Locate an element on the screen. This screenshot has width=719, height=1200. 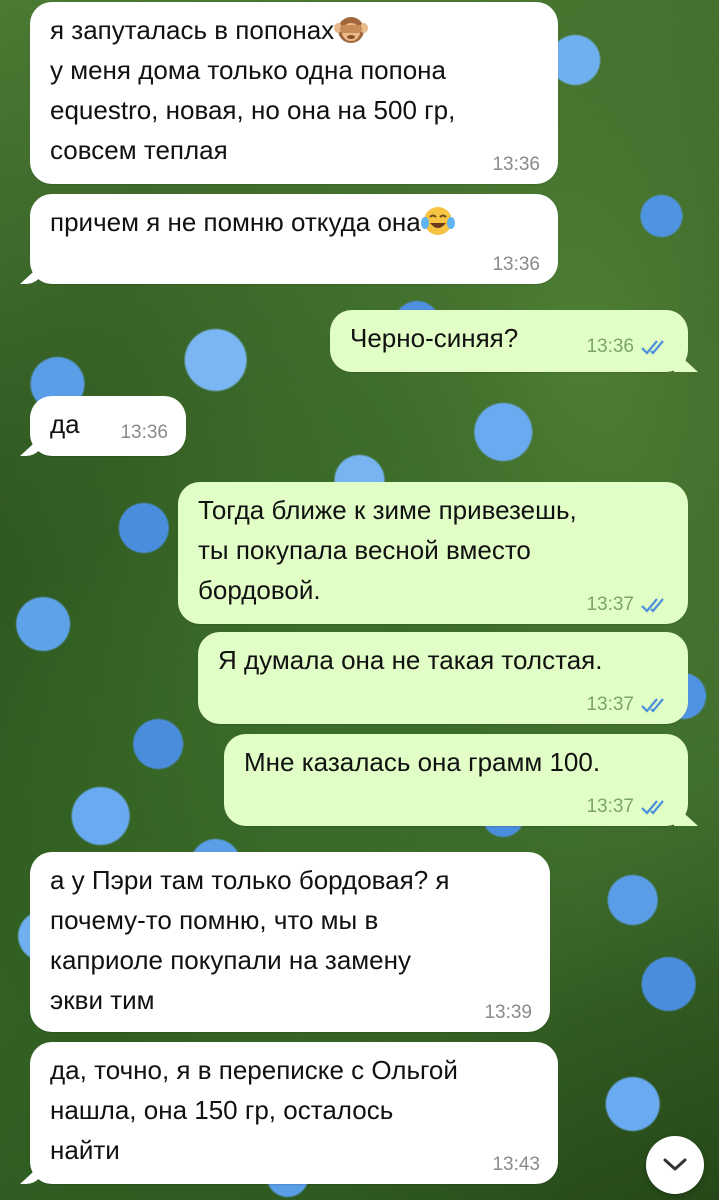
see-no-evil-monkey-icon is located at coordinates (351, 30).